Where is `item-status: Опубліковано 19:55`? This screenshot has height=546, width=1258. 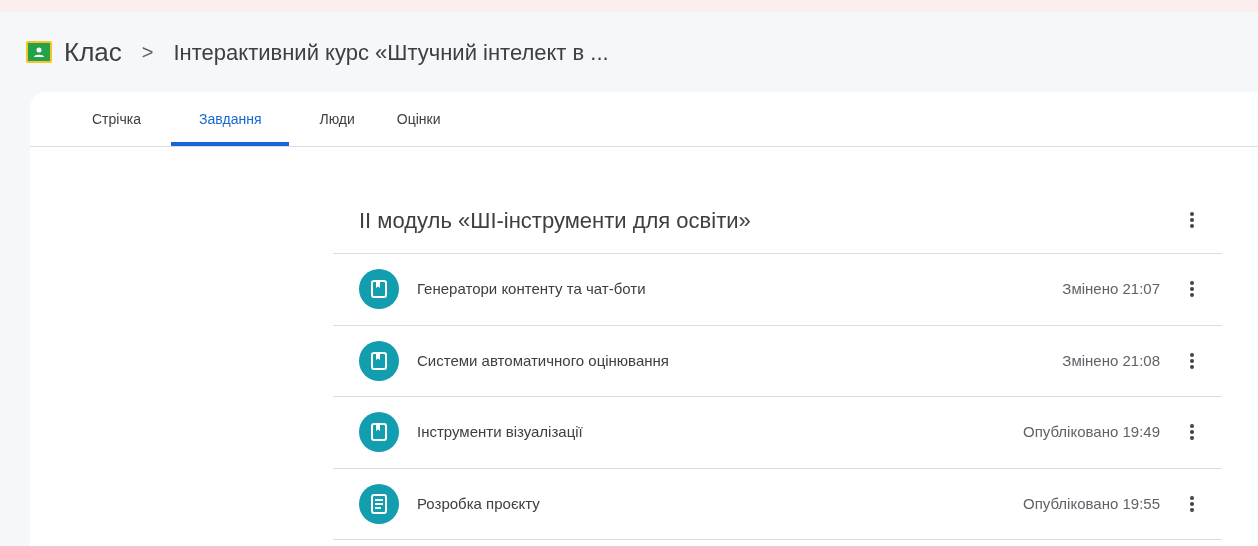
item-status: Опубліковано 19:55 is located at coordinates (1091, 503).